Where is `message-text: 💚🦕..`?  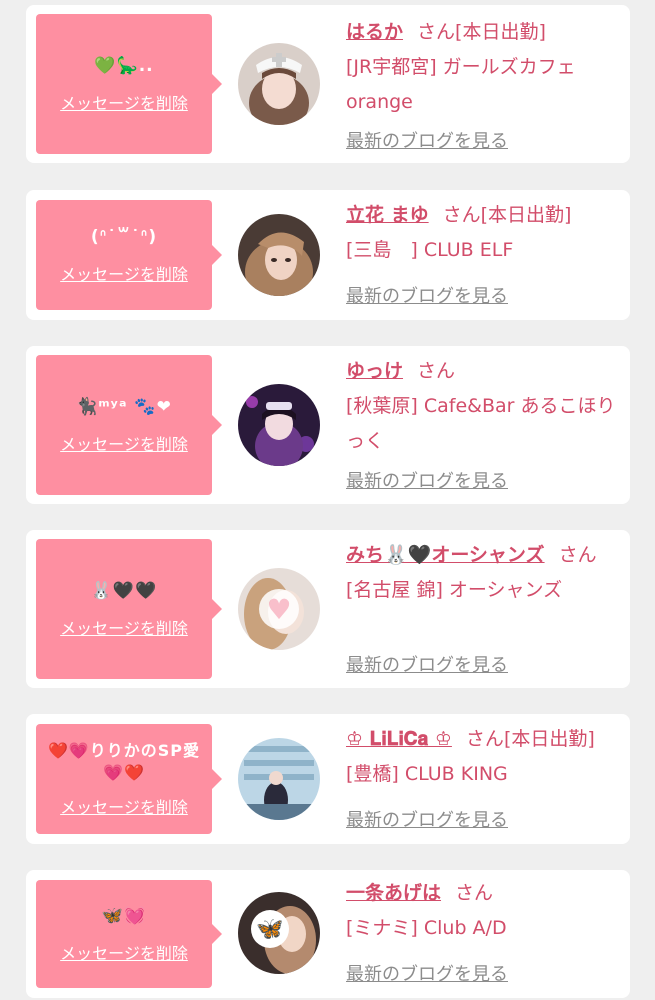
message-text: 💚🦕.. is located at coordinates (124, 66).